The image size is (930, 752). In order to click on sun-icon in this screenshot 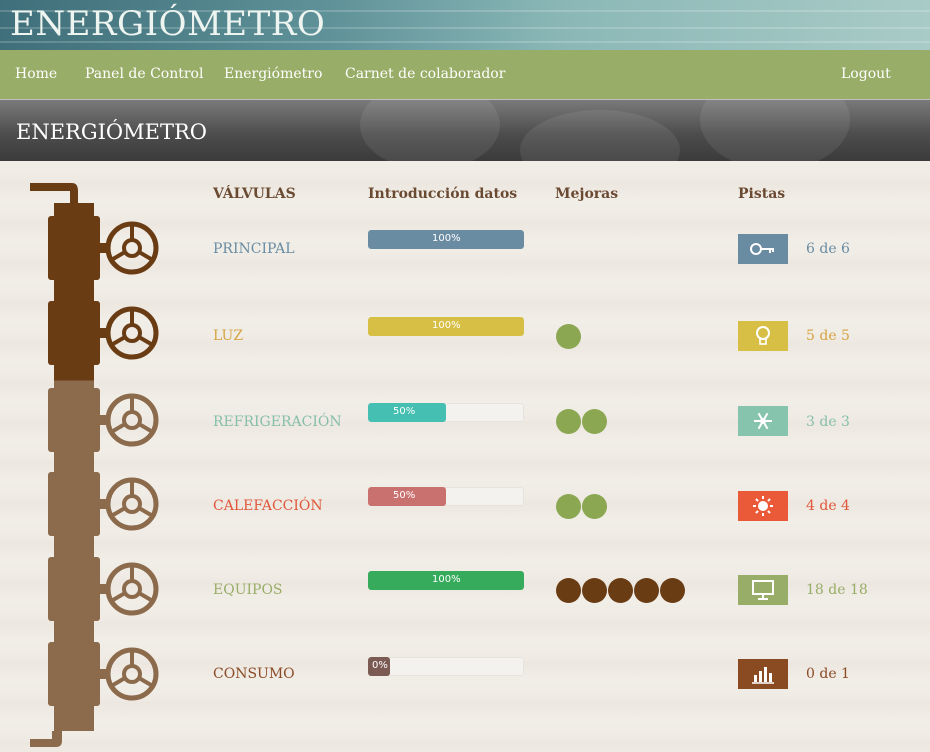, I will do `click(763, 506)`.